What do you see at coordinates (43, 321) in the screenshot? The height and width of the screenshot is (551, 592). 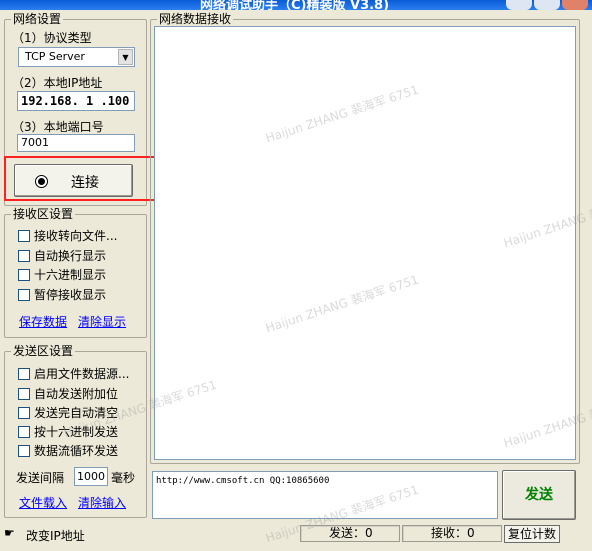 I see `save-data-link: 保存数据` at bounding box center [43, 321].